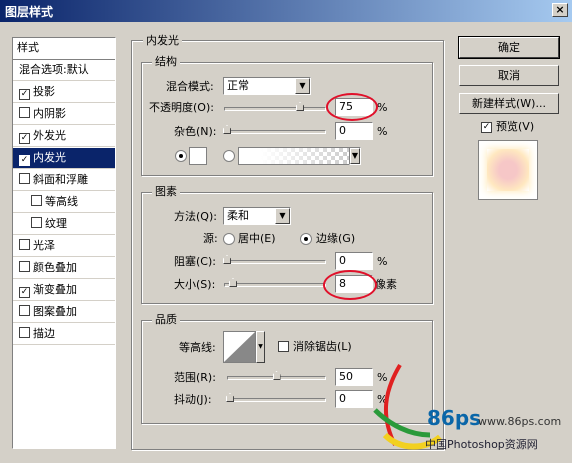 This screenshot has width=572, height=463. What do you see at coordinates (509, 47) in the screenshot?
I see `ok-button: 确定` at bounding box center [509, 47].